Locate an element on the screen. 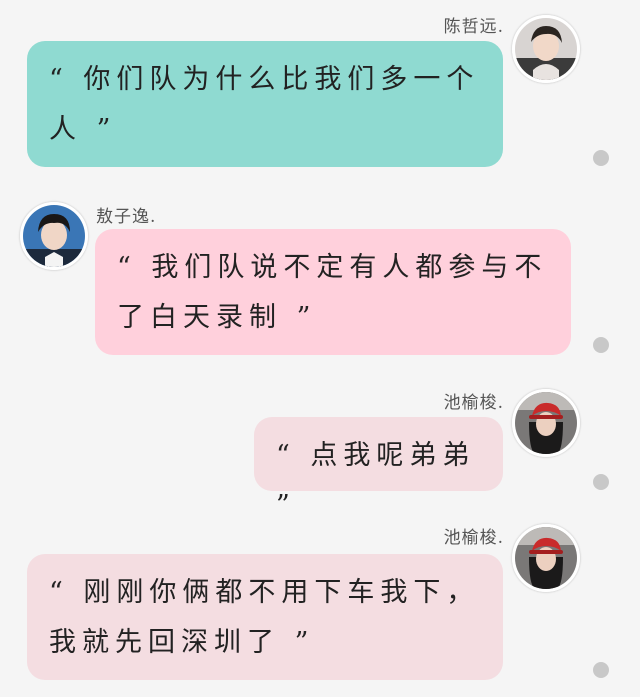 The width and height of the screenshot is (640, 697). message-bubble: “ 刚刚你俩都不用下车我下，我就先回深圳了 ” is located at coordinates (265, 617).